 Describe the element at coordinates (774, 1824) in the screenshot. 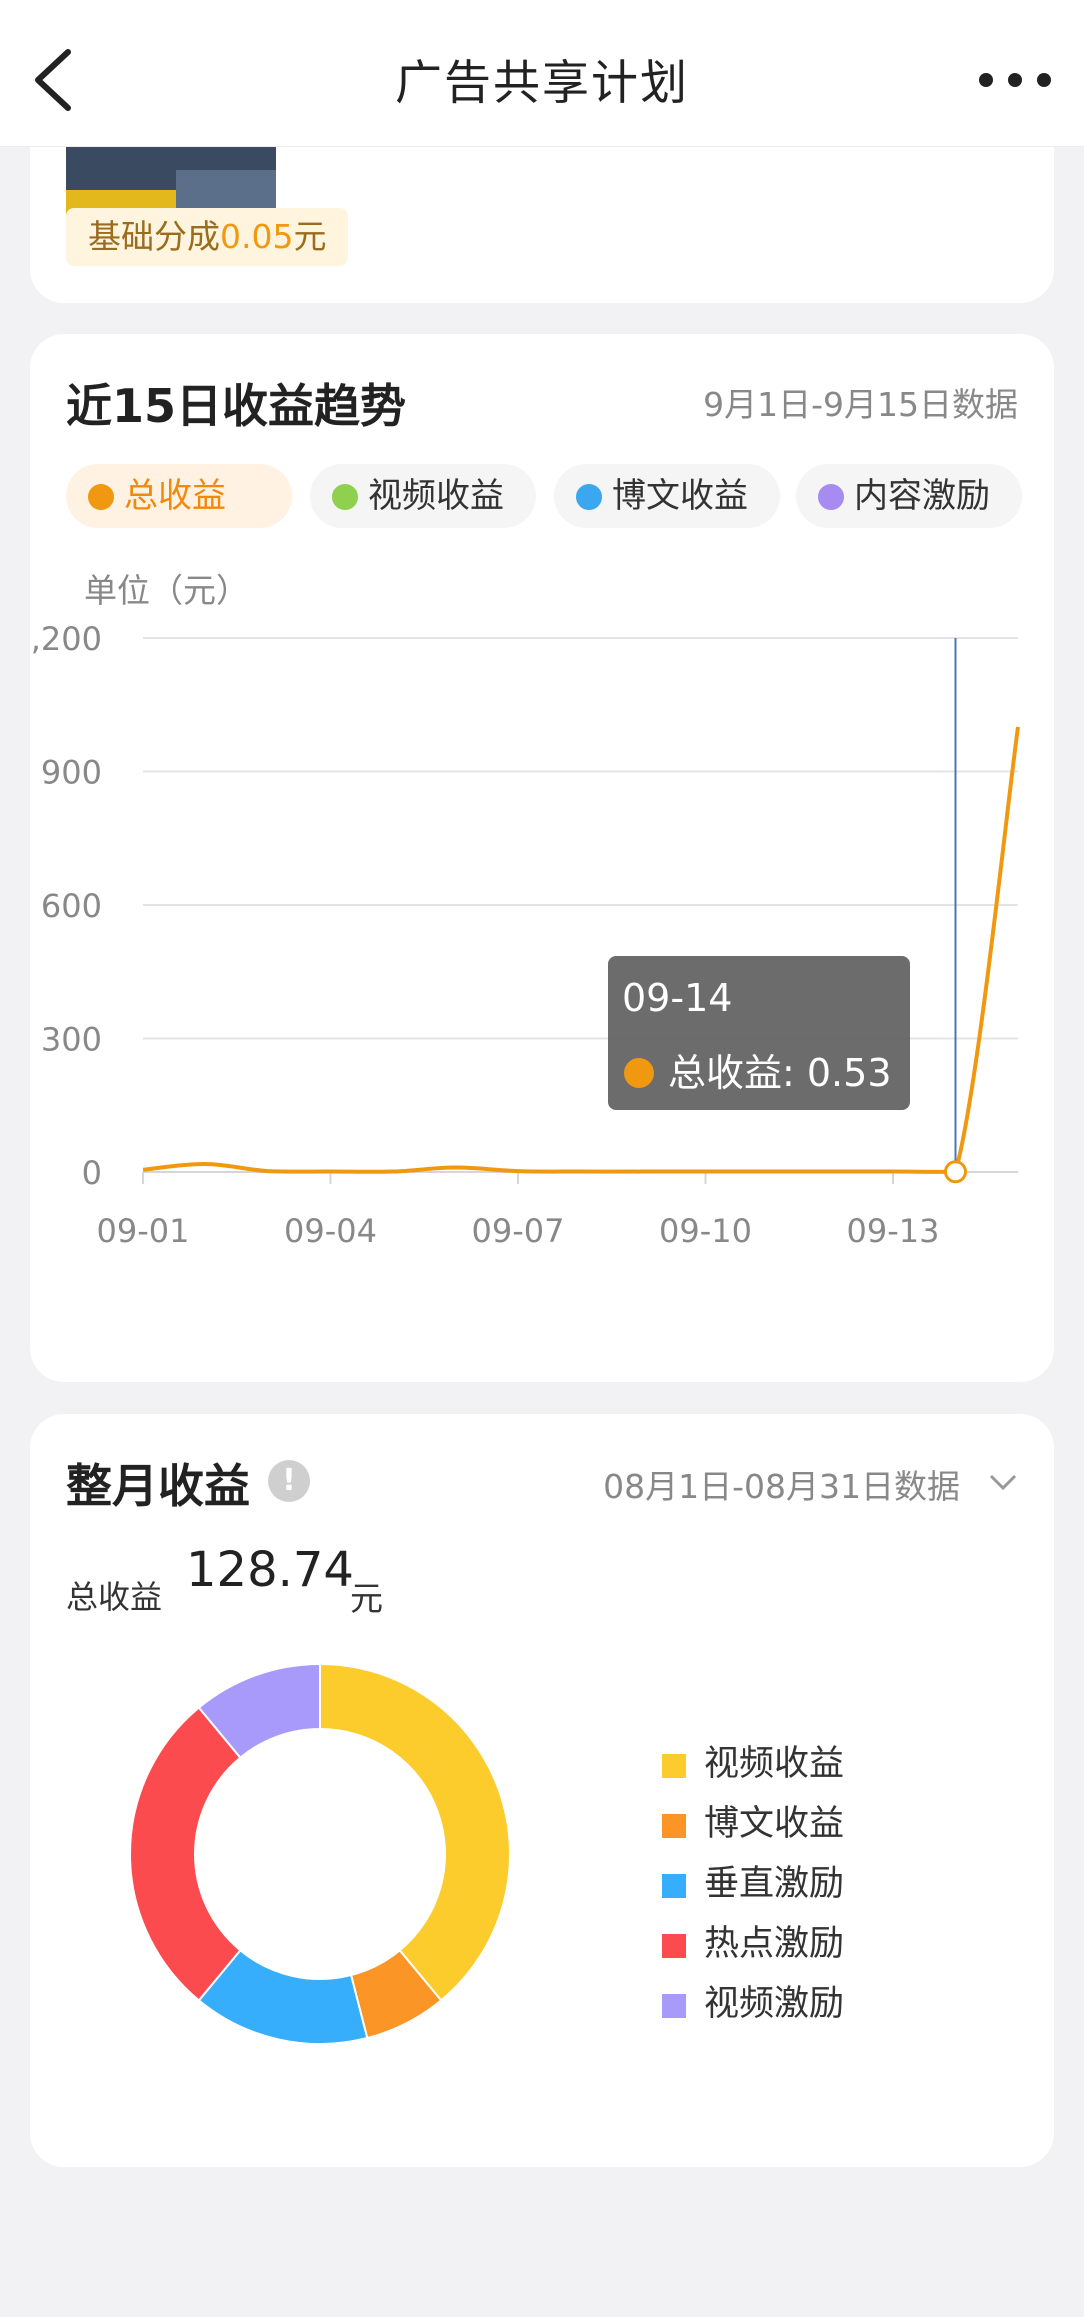

I see `legend-label: 博文收益` at that location.